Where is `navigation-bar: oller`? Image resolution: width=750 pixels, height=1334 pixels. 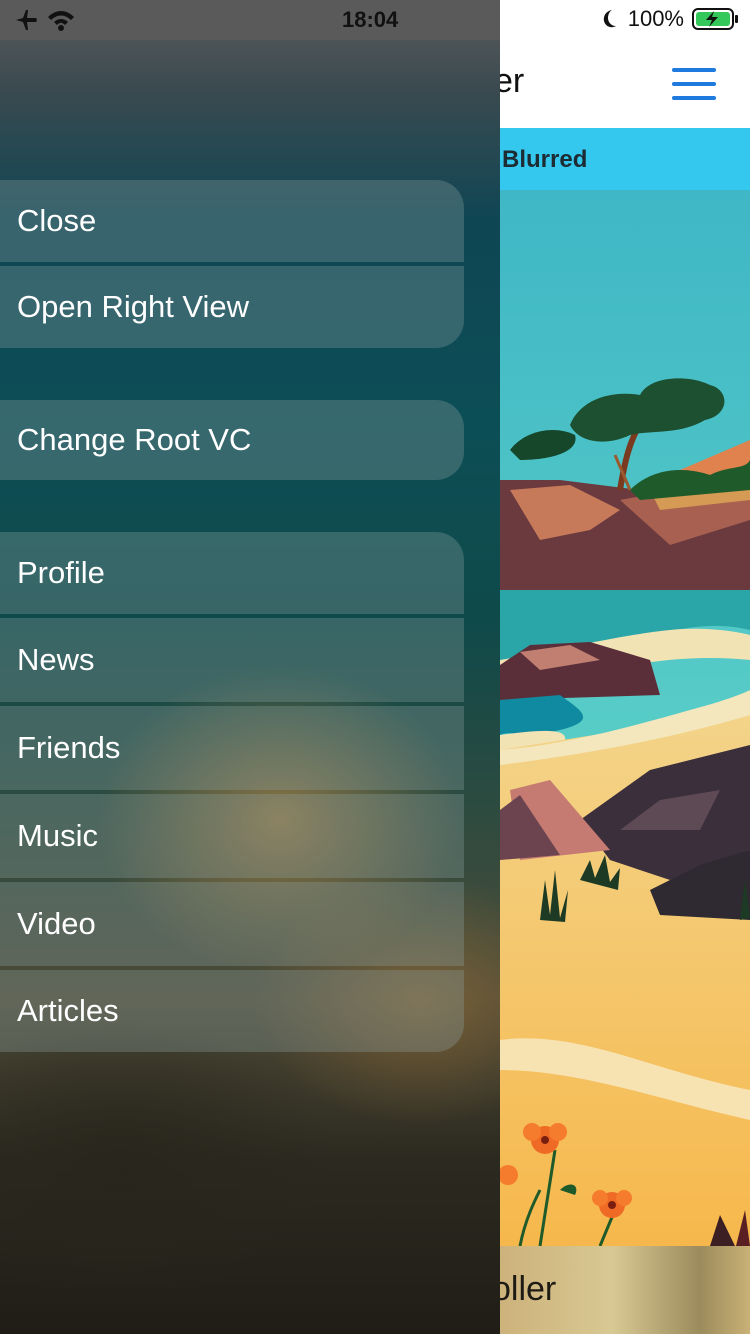 navigation-bar: oller is located at coordinates (625, 84).